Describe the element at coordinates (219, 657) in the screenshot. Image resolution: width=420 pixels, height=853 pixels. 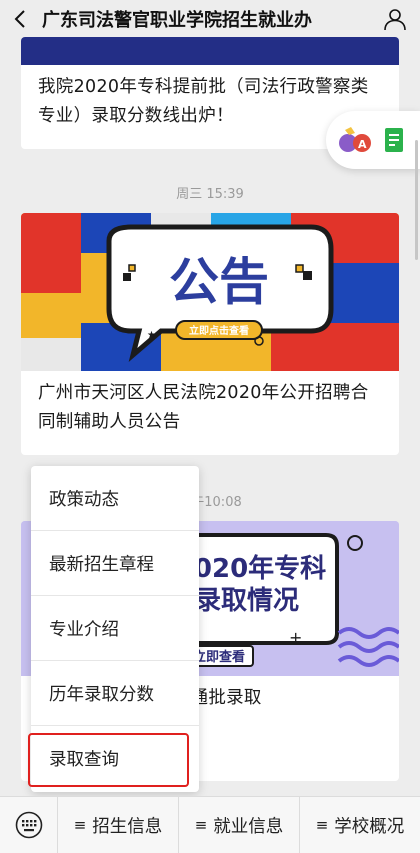
I see `banner-button-label: 立即查看` at that location.